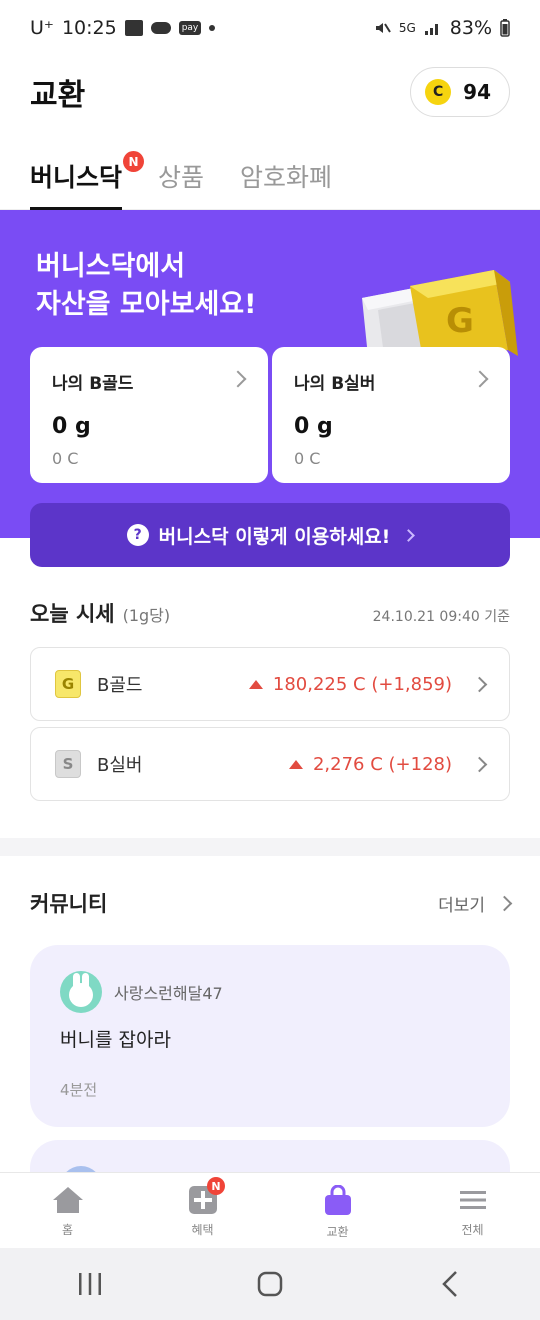  I want to click on prices-title: 오늘 시세, so click(72, 614).